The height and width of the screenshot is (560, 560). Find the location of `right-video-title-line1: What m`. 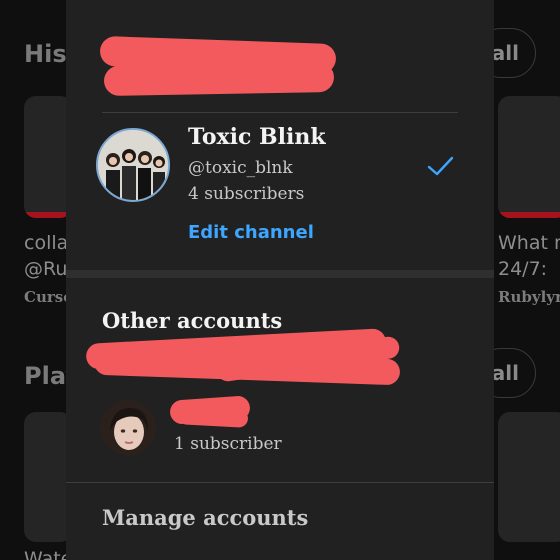

right-video-title-line1: What m is located at coordinates (529, 243).